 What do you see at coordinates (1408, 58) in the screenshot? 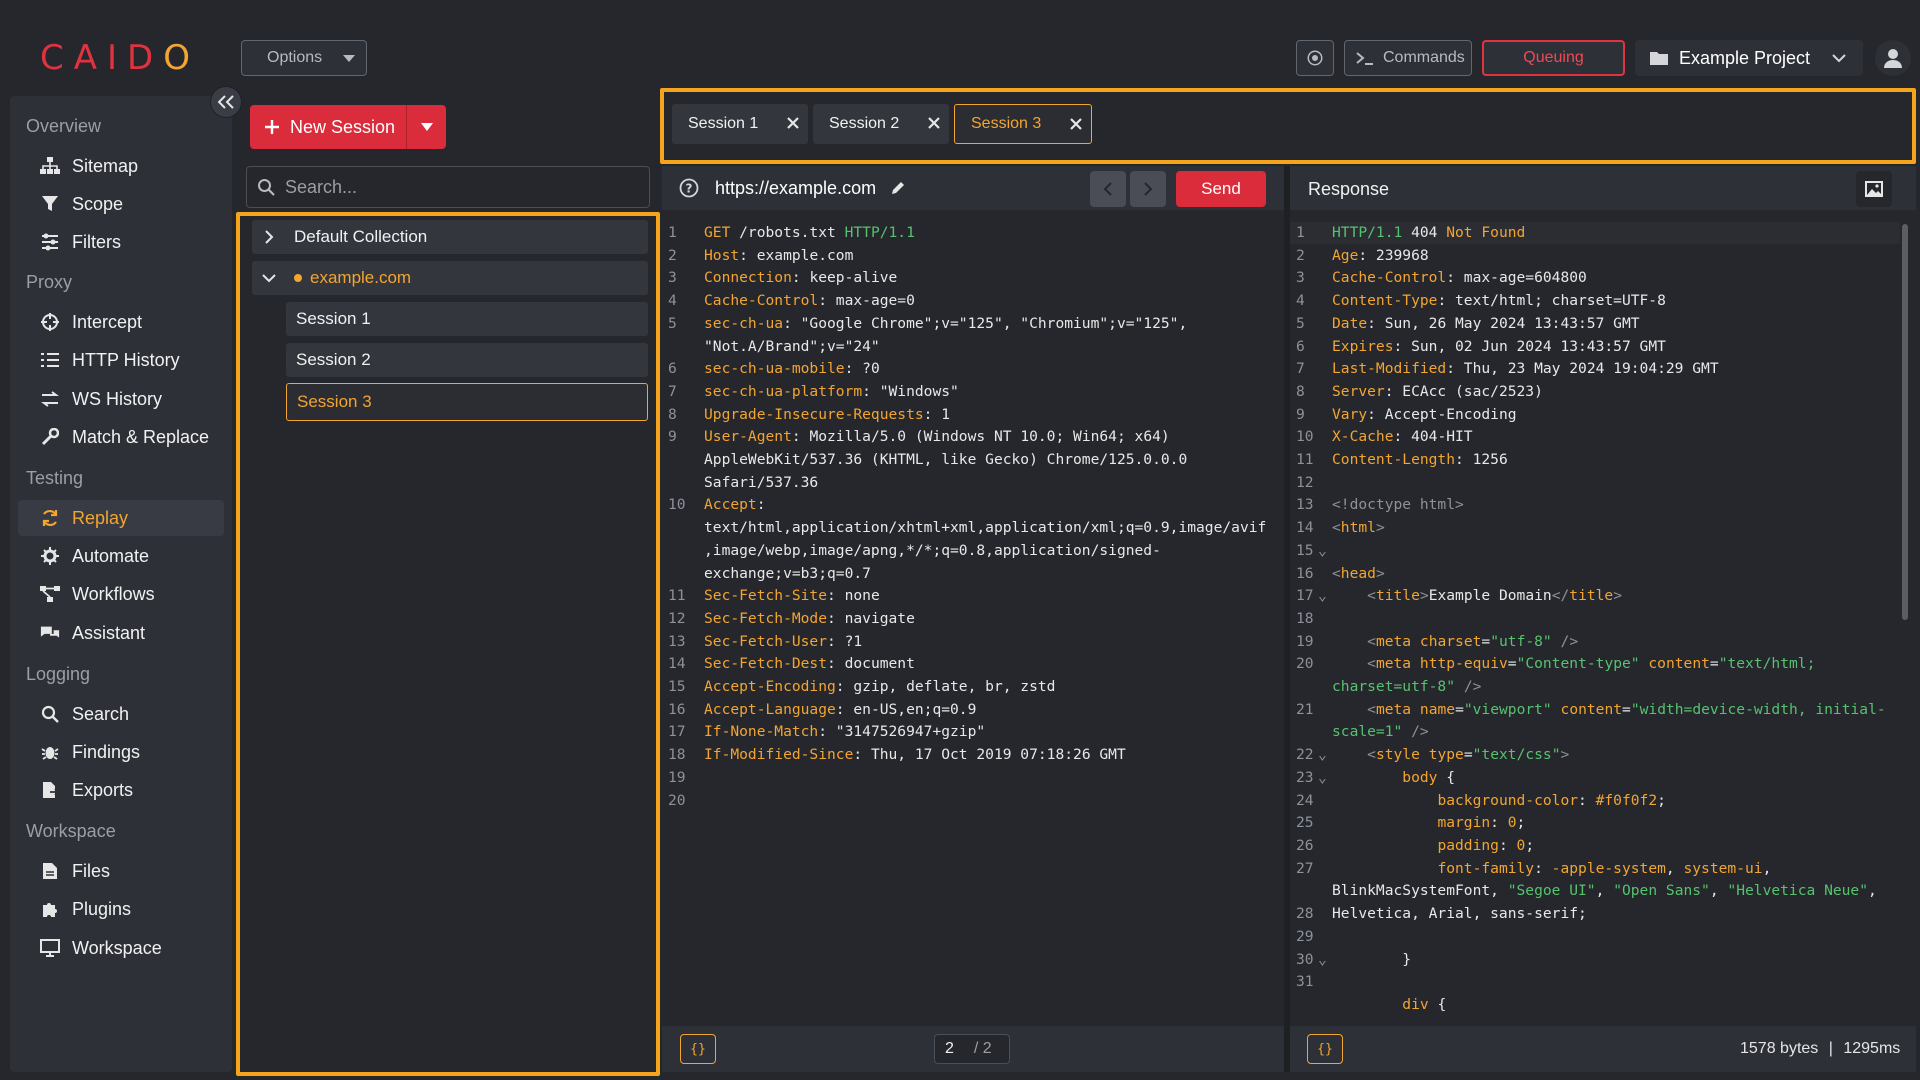
I see `commands-button: Commands` at bounding box center [1408, 58].